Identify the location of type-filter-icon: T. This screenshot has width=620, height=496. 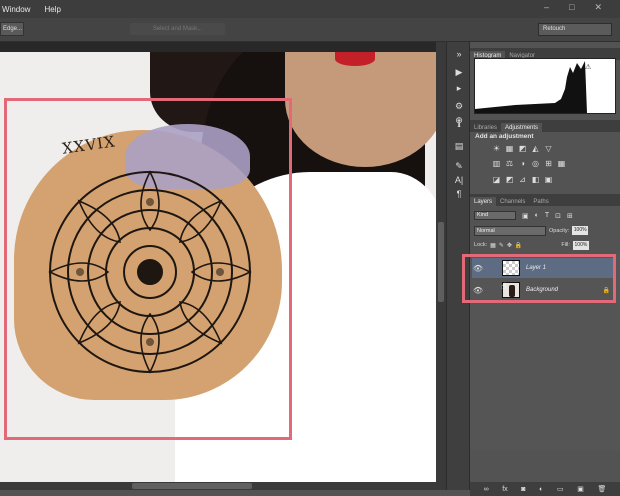
(547, 215).